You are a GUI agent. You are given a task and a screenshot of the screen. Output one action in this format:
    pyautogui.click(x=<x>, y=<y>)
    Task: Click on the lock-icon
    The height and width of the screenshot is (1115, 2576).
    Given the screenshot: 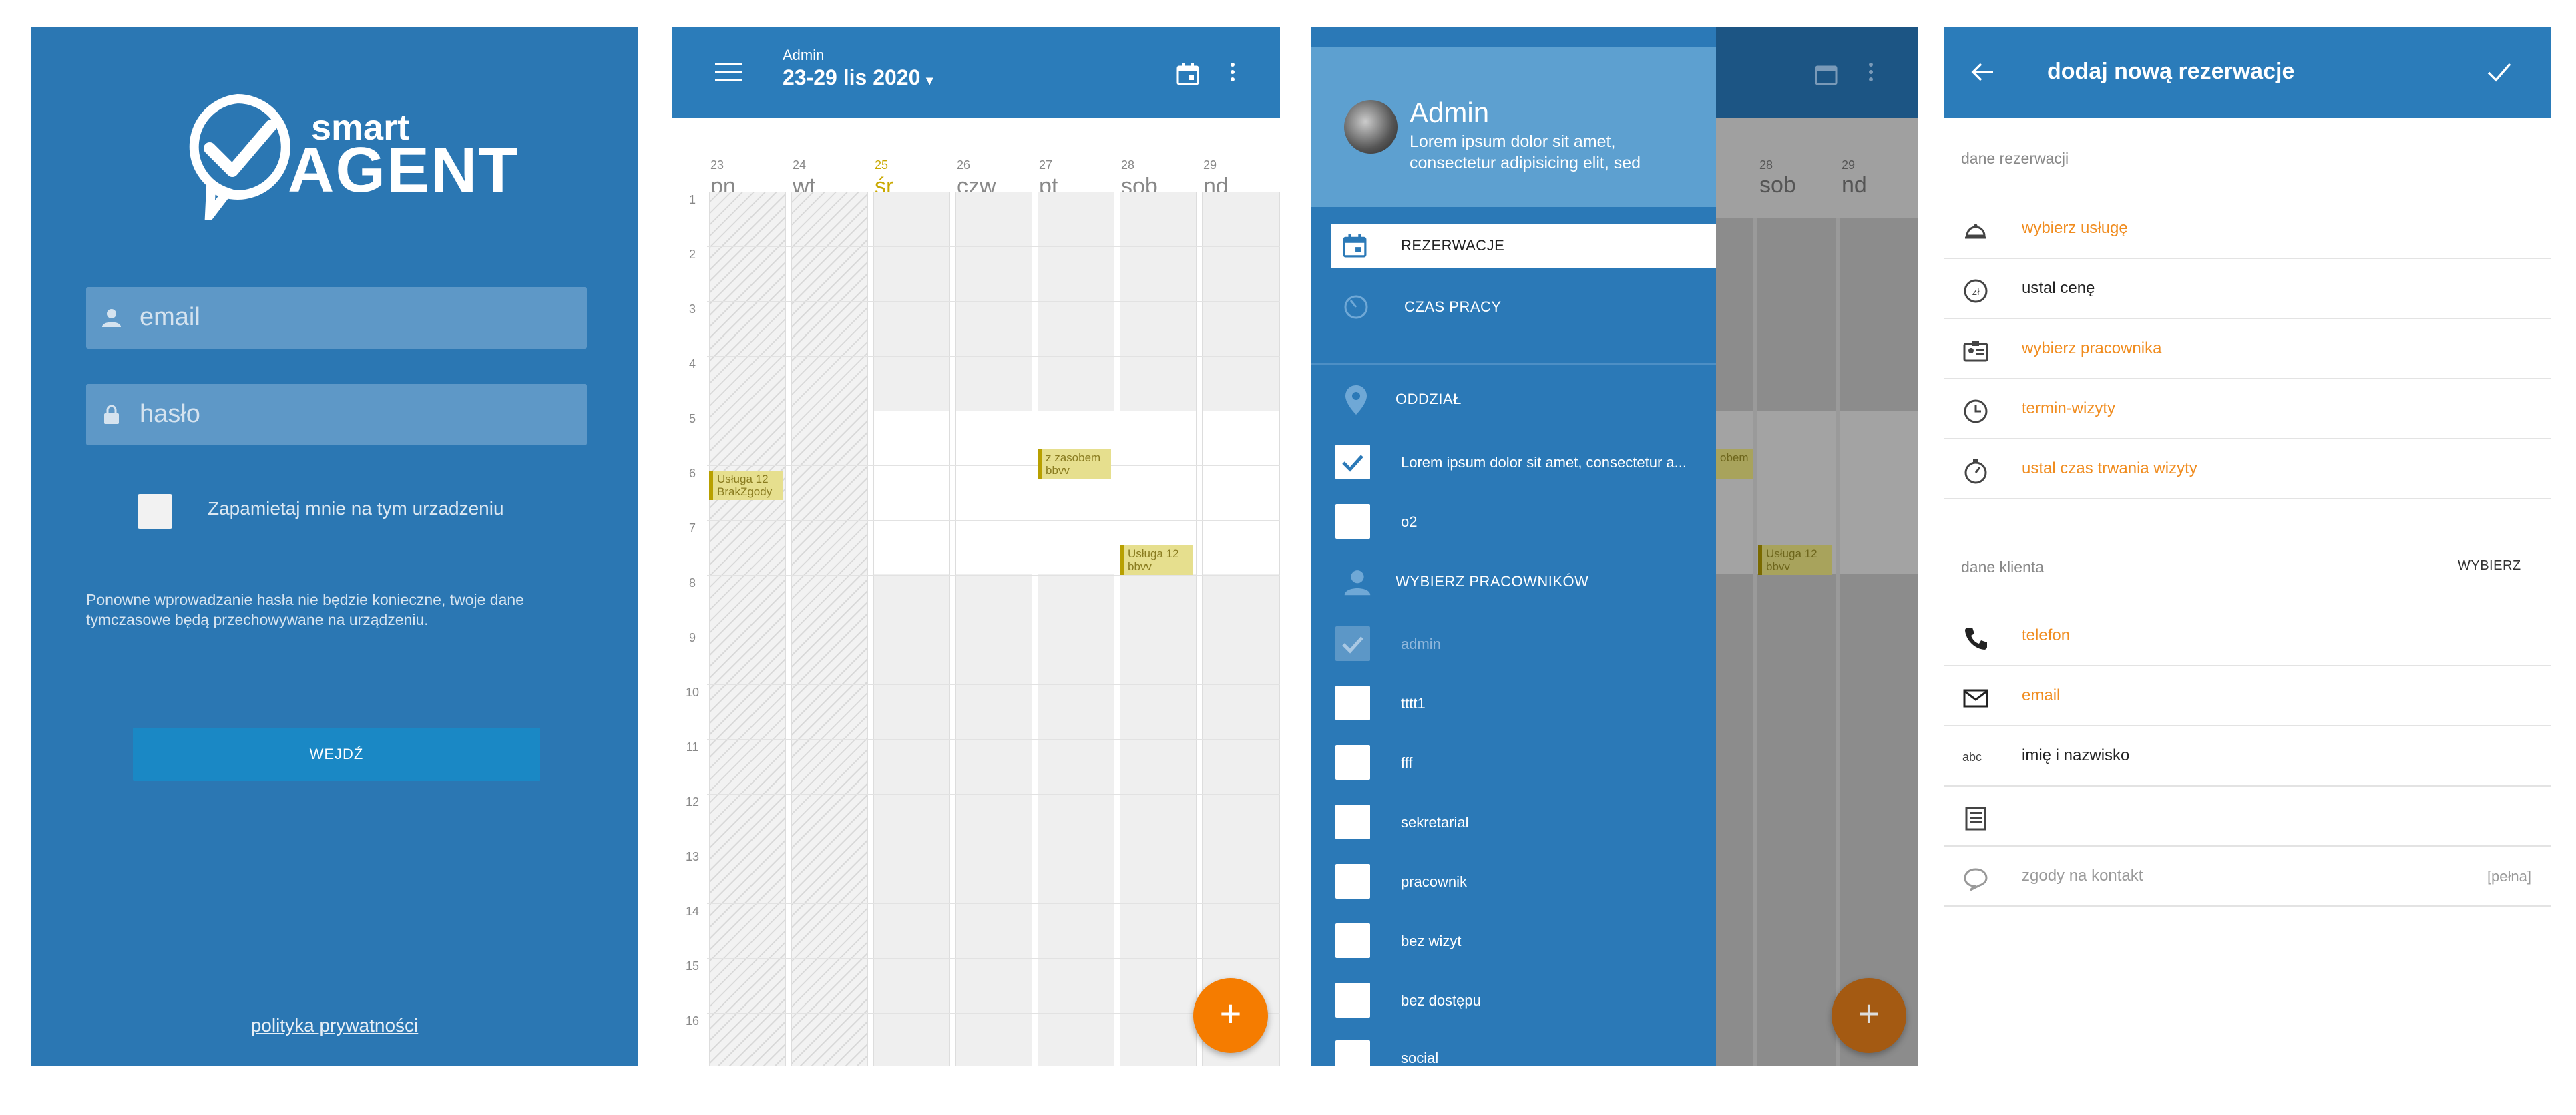 What is the action you would take?
    pyautogui.click(x=111, y=415)
    